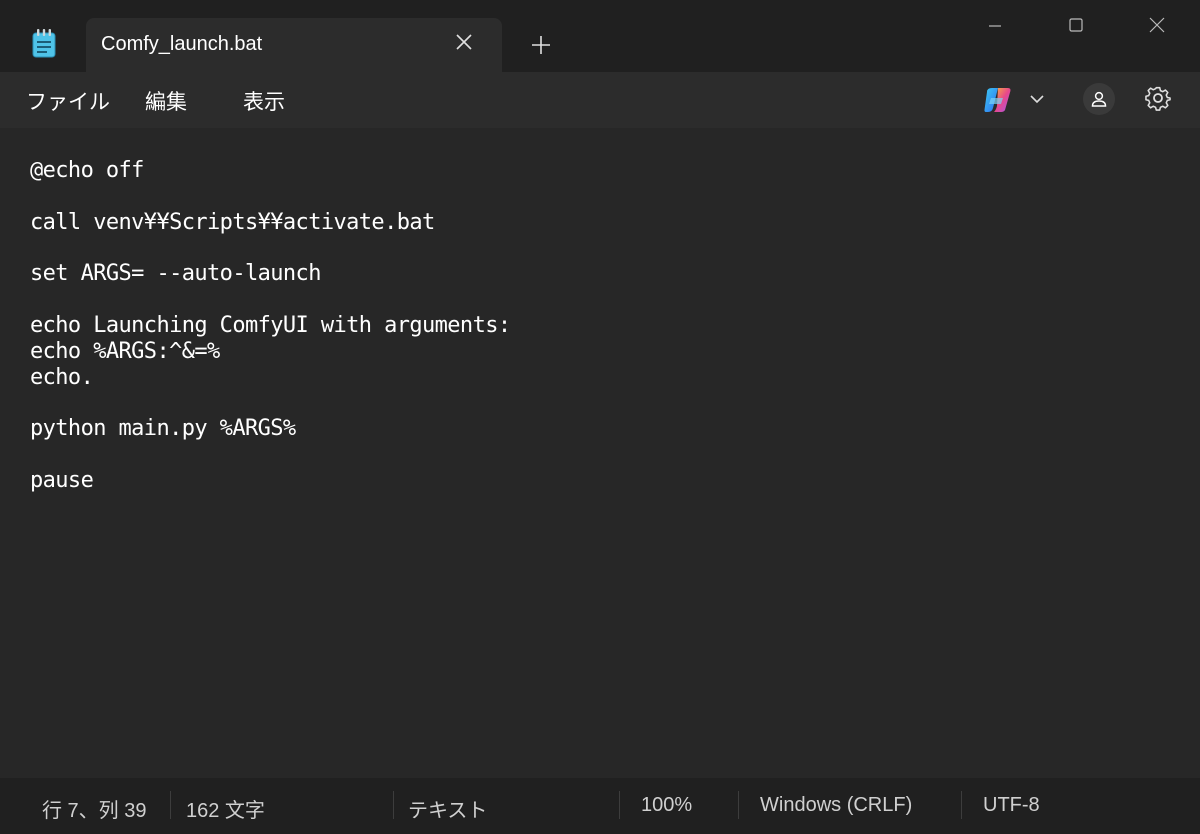 The width and height of the screenshot is (1200, 834). What do you see at coordinates (666, 805) in the screenshot?
I see `zoom-level: 100%` at bounding box center [666, 805].